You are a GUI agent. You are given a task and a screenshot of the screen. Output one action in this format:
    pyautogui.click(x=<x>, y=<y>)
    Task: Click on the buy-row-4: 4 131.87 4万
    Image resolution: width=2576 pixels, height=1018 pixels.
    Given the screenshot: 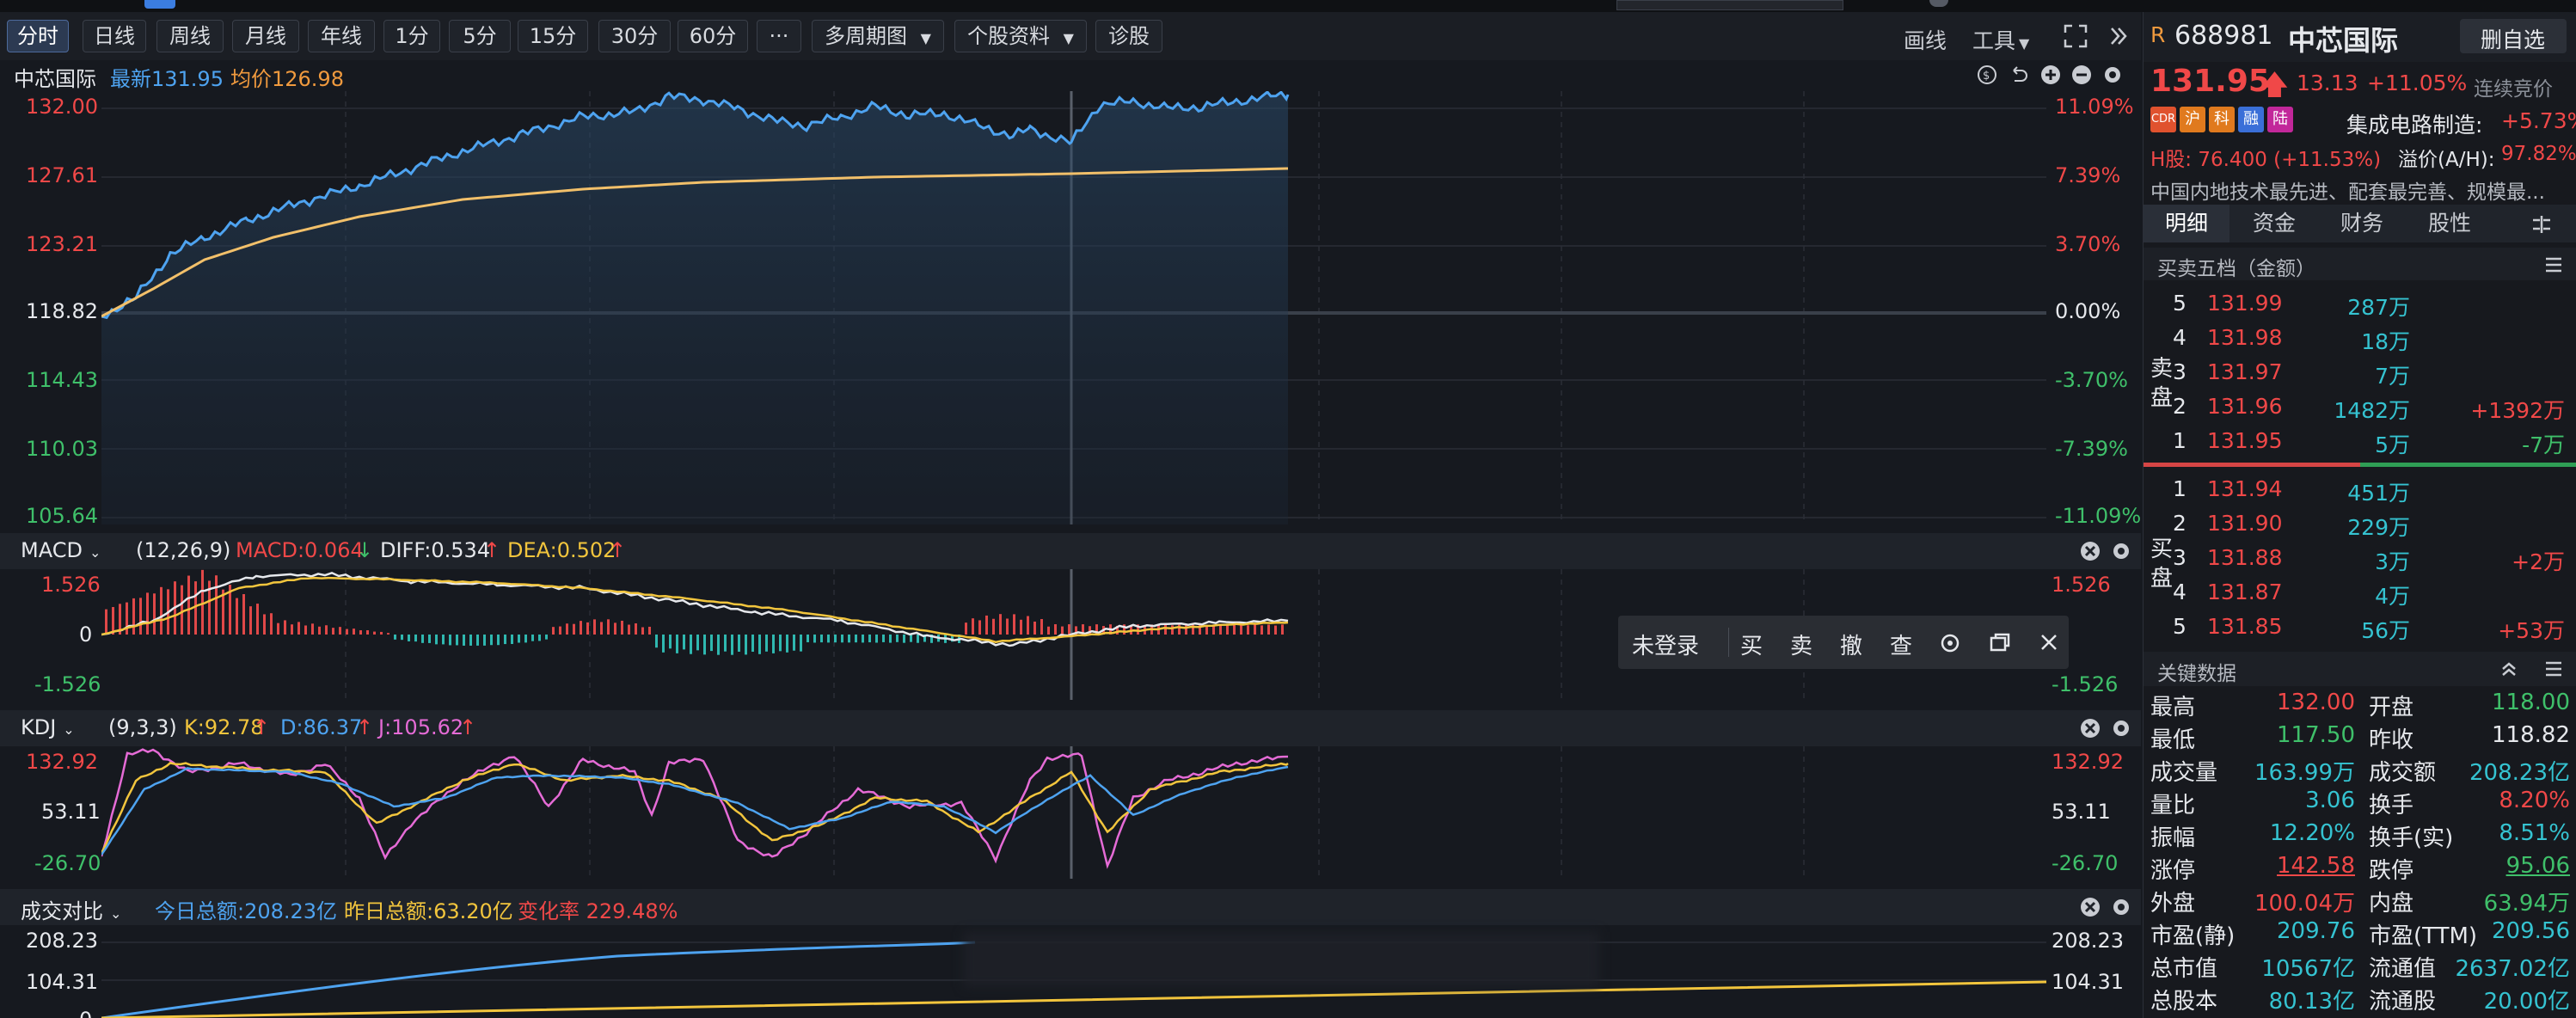 What is the action you would take?
    pyautogui.click(x=2360, y=591)
    